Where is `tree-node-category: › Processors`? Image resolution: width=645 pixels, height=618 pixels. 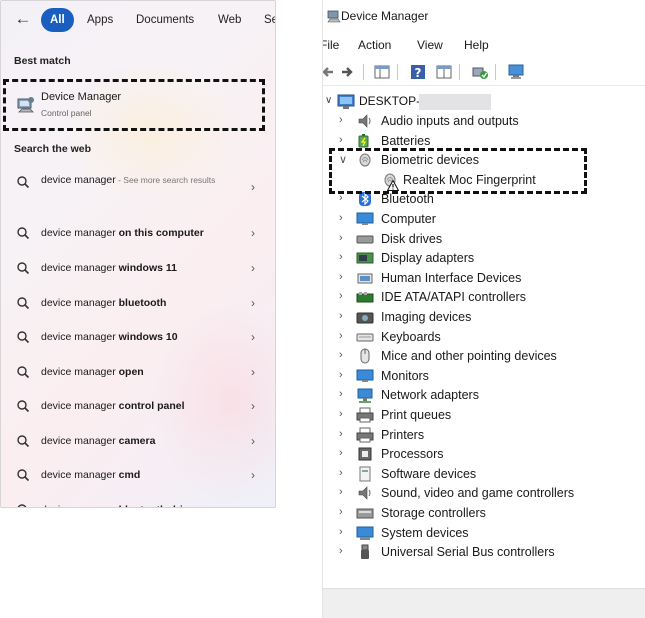 tree-node-category: › Processors is located at coordinates (484, 454).